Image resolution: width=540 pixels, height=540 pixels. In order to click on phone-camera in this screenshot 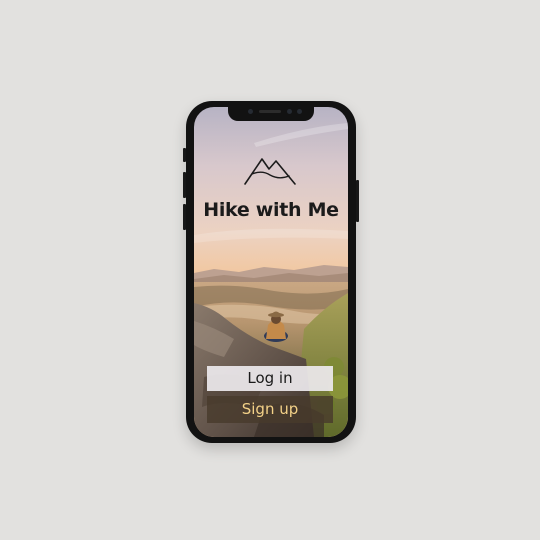, I will do `click(299, 111)`.